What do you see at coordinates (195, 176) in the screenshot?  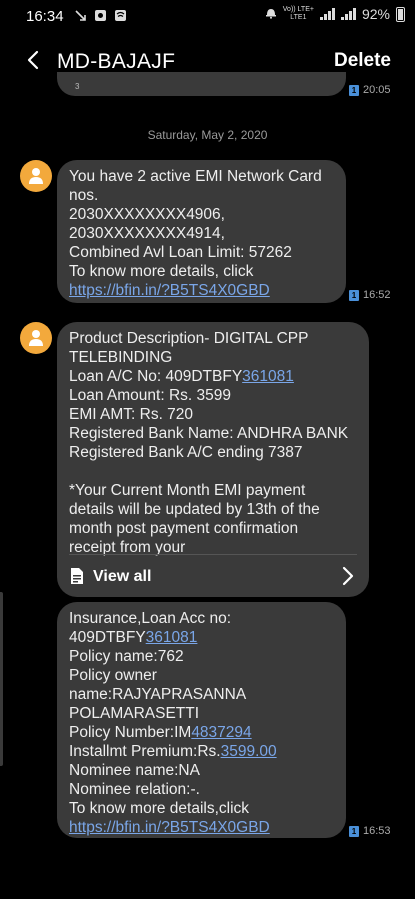 I see `message-line: You have 2 active EMI Network Card` at bounding box center [195, 176].